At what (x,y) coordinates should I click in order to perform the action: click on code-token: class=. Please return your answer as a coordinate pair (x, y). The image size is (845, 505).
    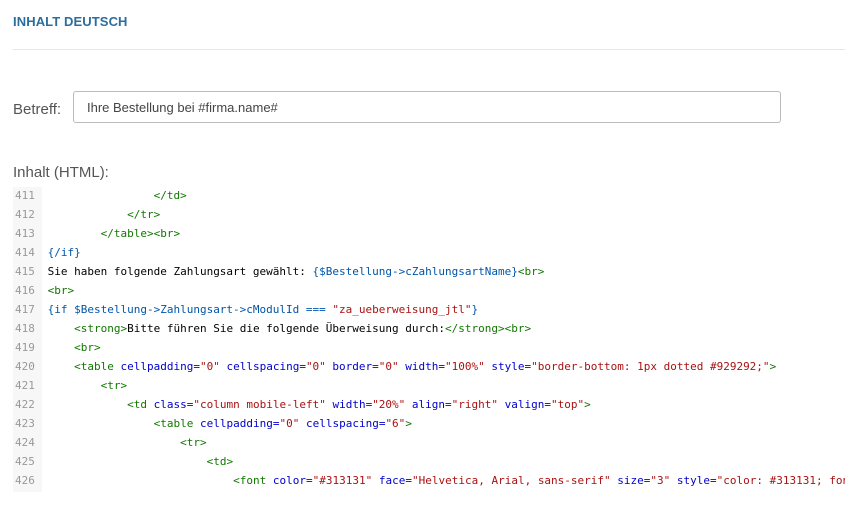
    Looking at the image, I should click on (173, 404).